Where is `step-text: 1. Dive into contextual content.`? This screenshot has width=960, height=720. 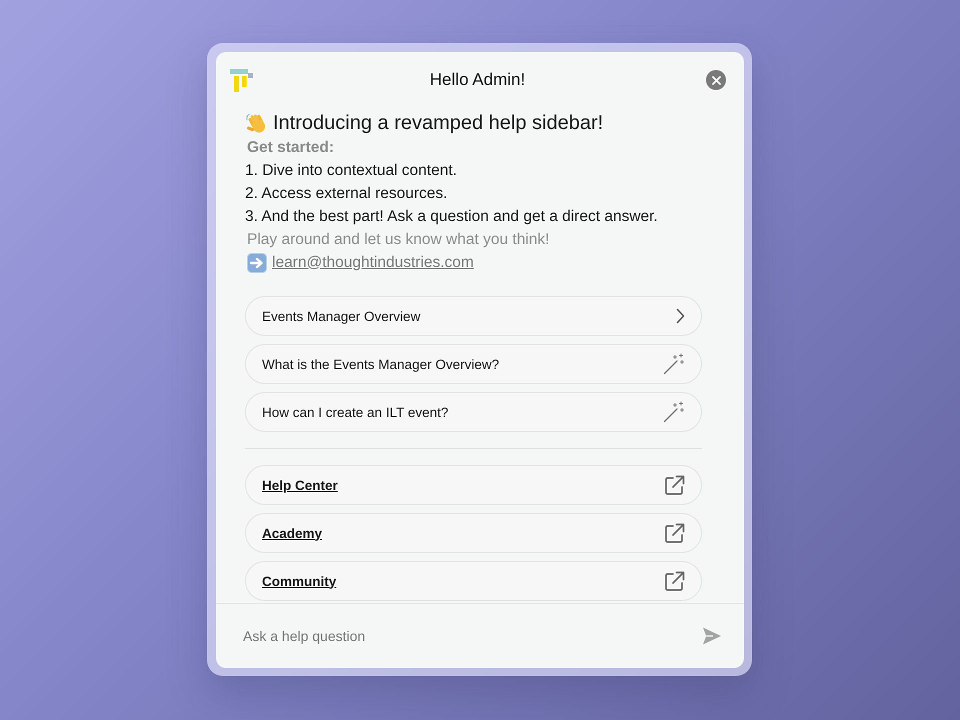
step-text: 1. Dive into contextual content. is located at coordinates (351, 171).